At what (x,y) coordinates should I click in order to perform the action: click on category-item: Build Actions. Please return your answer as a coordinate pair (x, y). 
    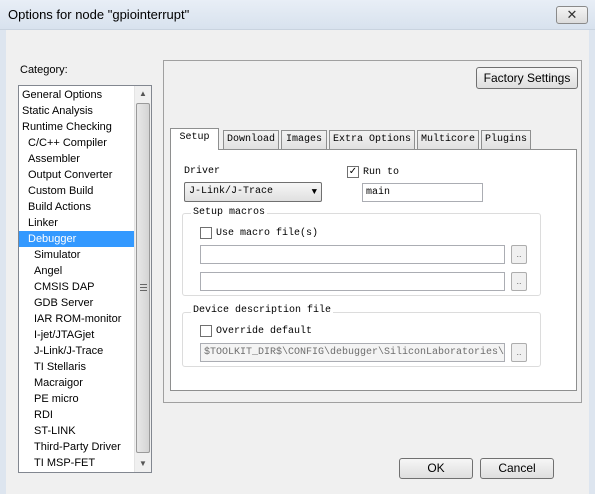
    Looking at the image, I should click on (77, 207).